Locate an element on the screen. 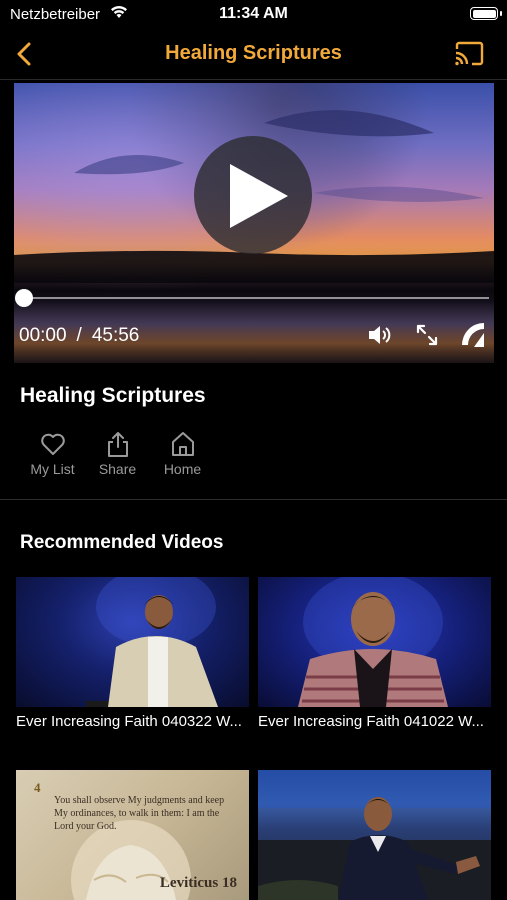 Image resolution: width=507 pixels, height=900 pixels. volume-icon is located at coordinates (380, 335).